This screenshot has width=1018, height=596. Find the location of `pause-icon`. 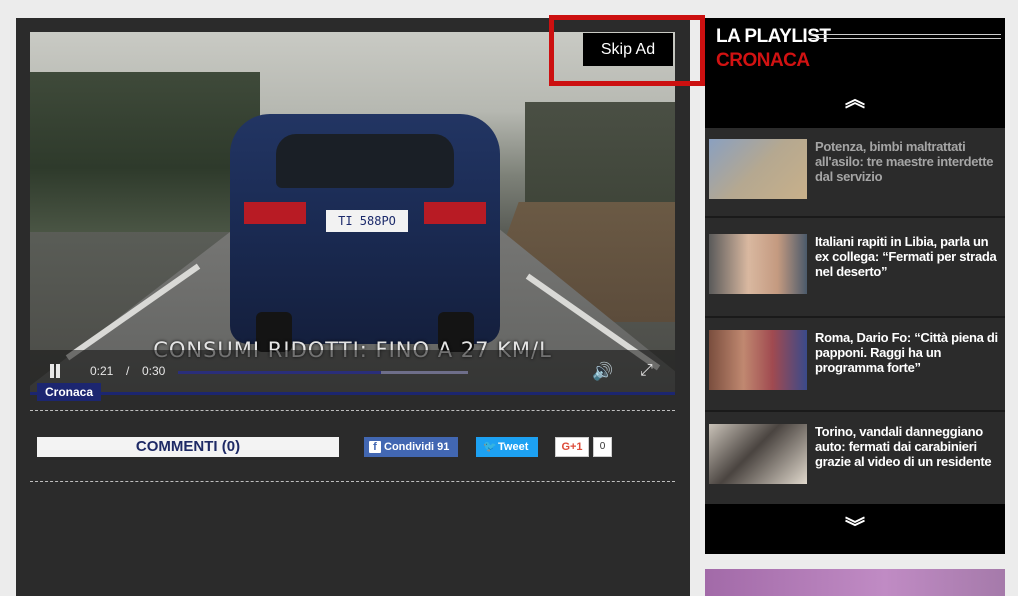

pause-icon is located at coordinates (55, 371).